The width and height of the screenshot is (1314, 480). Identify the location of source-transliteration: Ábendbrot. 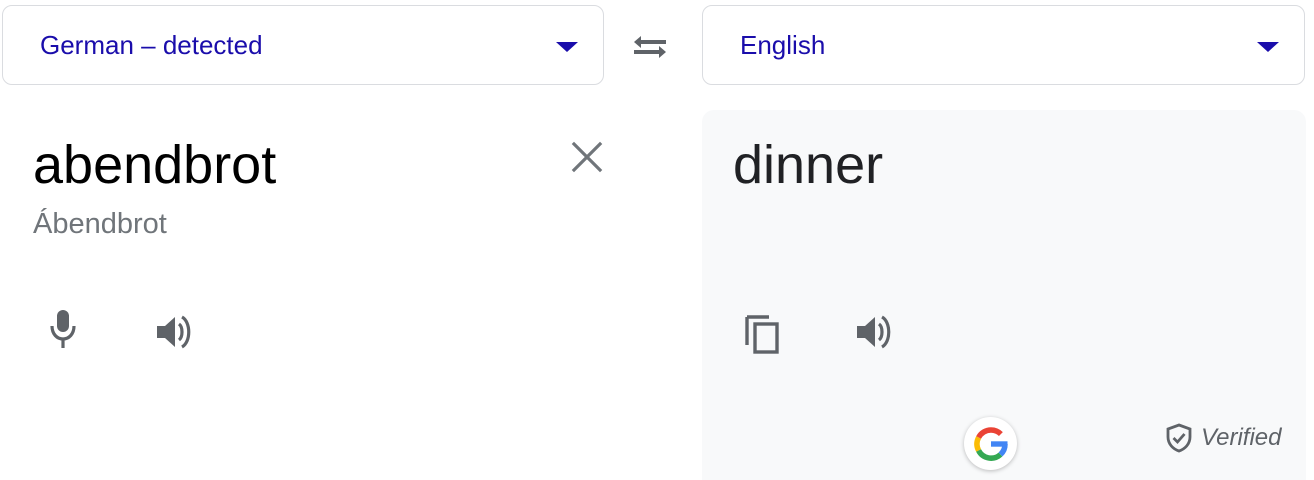
(100, 224).